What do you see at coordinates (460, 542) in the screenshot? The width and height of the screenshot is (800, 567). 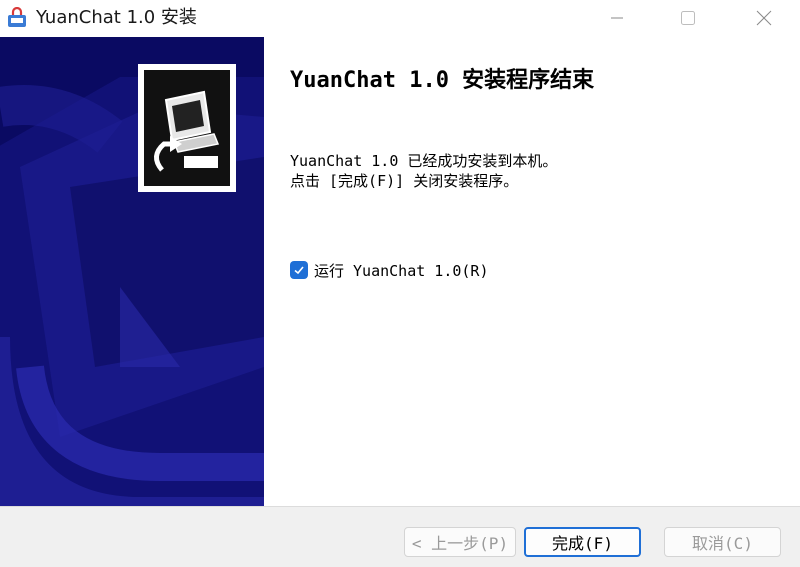 I see `back-button: < 上一步(P)` at bounding box center [460, 542].